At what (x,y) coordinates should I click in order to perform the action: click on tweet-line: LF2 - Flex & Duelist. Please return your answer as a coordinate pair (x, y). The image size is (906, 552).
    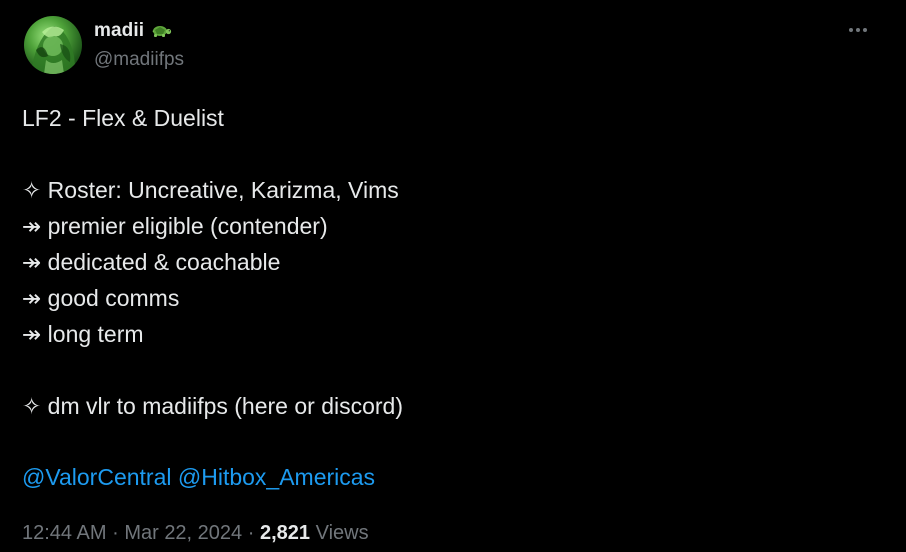
    Looking at the image, I should click on (123, 118).